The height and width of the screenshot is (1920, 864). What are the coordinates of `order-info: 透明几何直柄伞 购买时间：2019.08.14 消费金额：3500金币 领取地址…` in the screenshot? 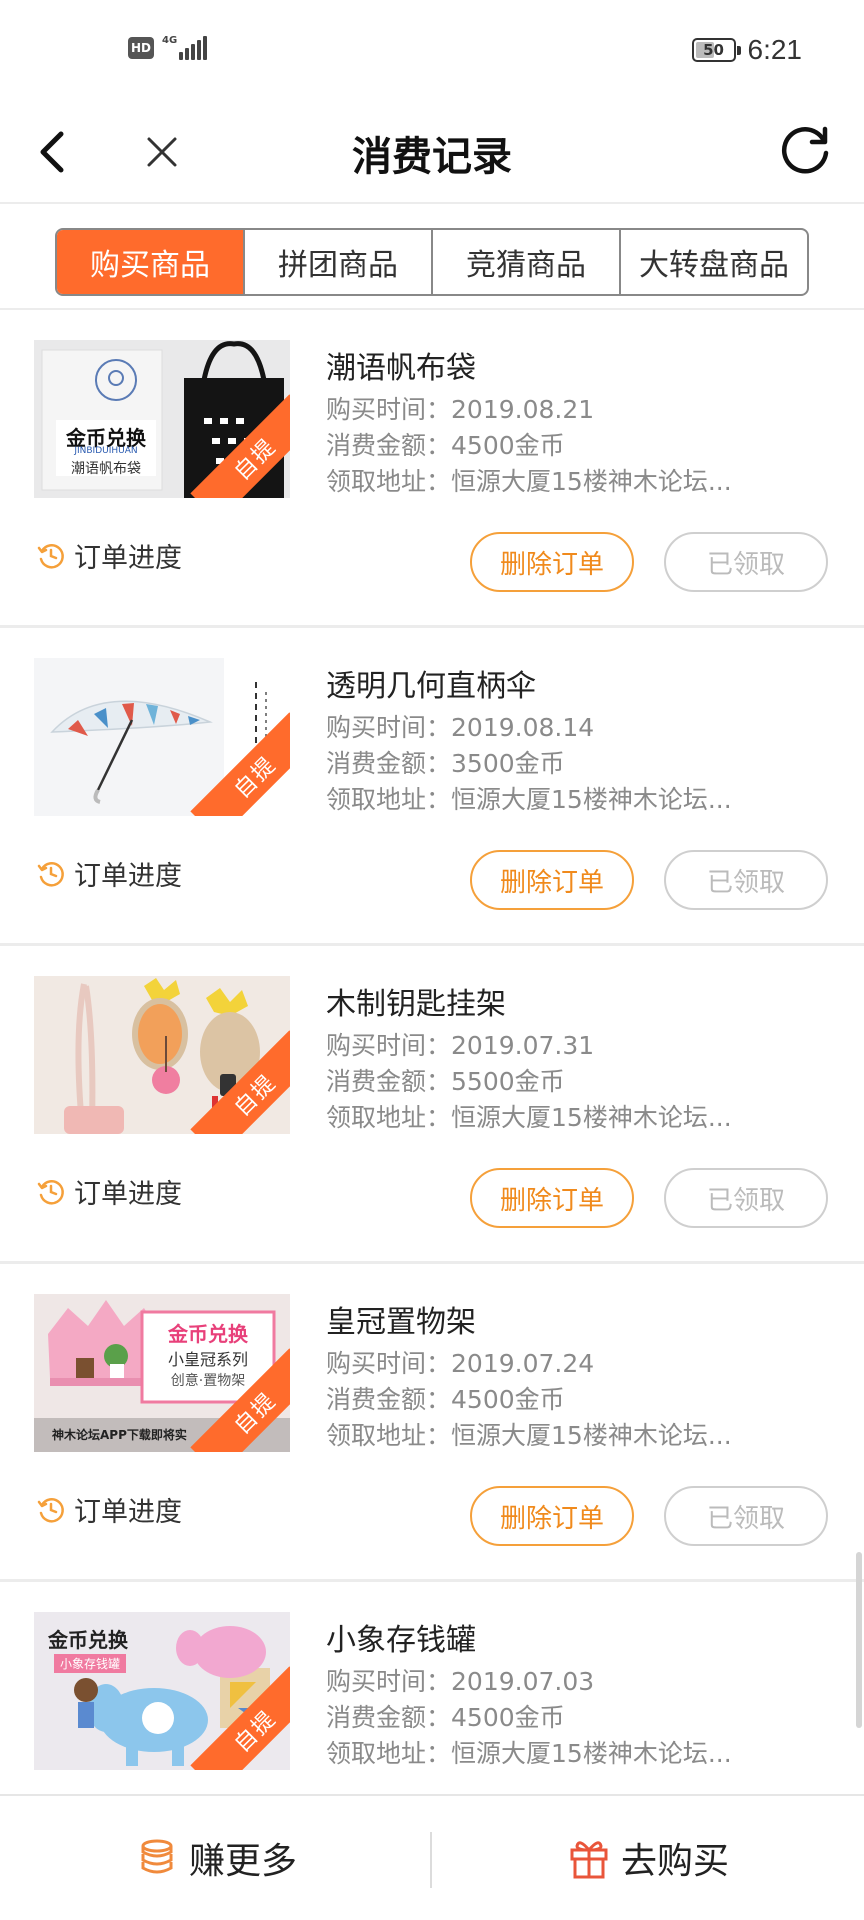 It's located at (586, 741).